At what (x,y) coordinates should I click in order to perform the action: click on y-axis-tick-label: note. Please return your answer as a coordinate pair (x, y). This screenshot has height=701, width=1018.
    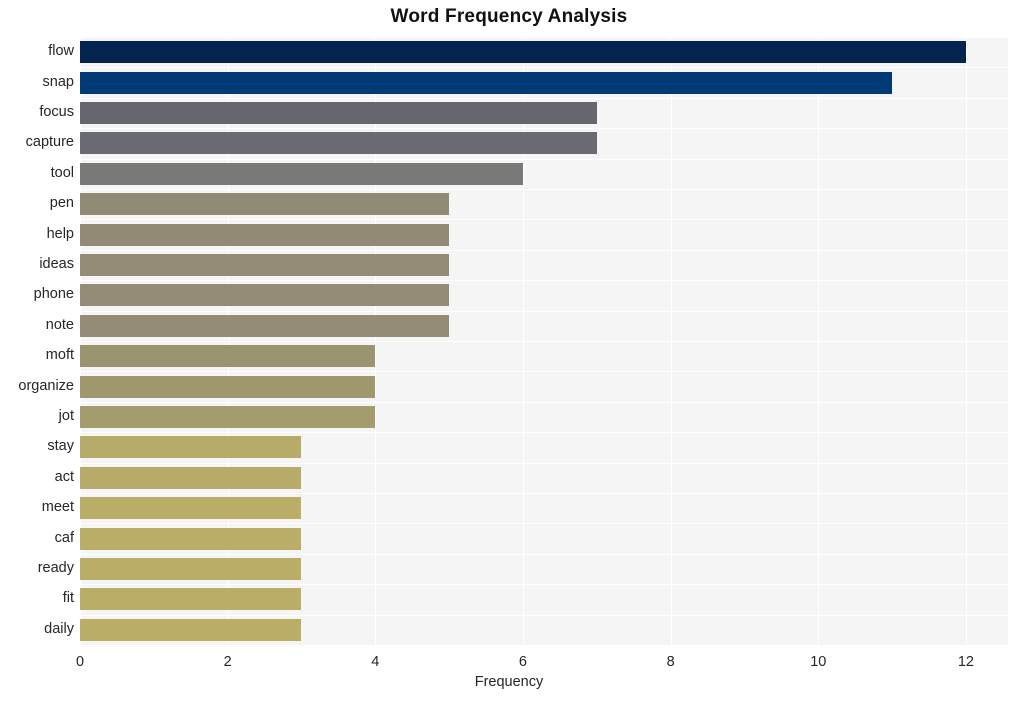
    Looking at the image, I should click on (59, 325).